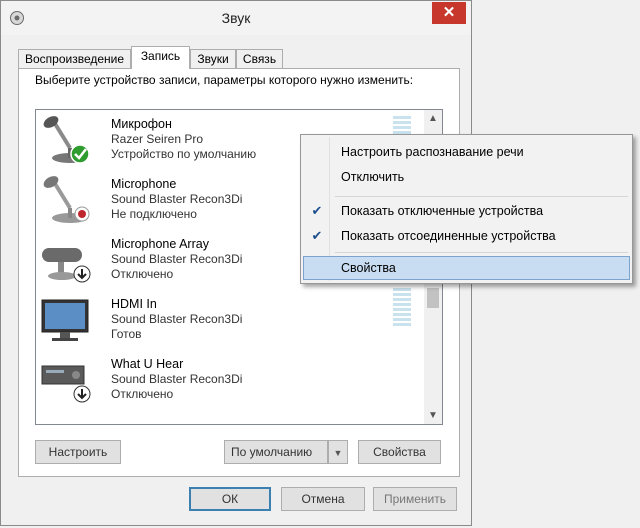  I want to click on menu-item-label: Свойства, so click(368, 268).